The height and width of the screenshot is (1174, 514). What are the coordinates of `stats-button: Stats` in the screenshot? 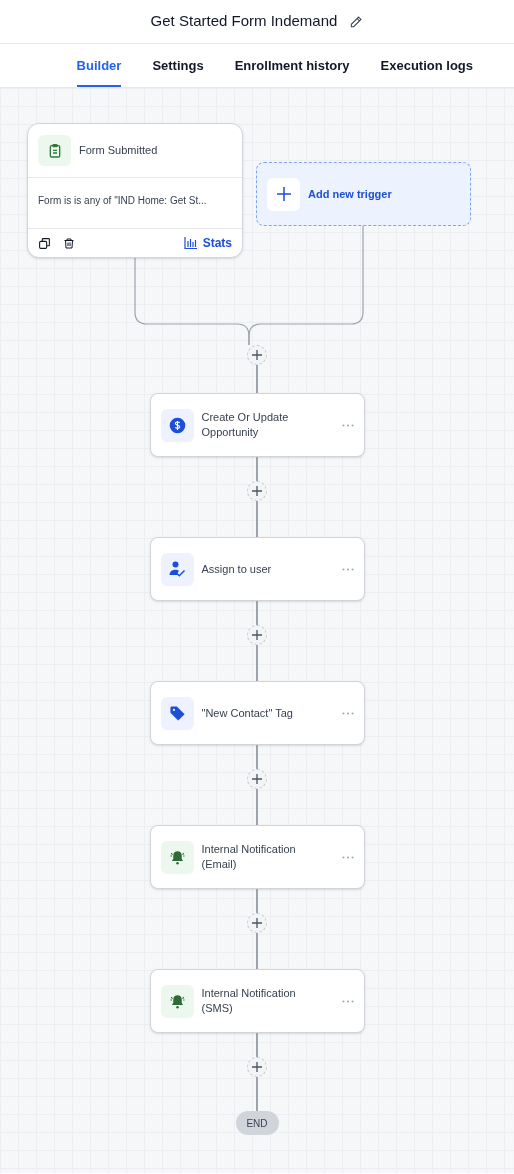 It's located at (207, 243).